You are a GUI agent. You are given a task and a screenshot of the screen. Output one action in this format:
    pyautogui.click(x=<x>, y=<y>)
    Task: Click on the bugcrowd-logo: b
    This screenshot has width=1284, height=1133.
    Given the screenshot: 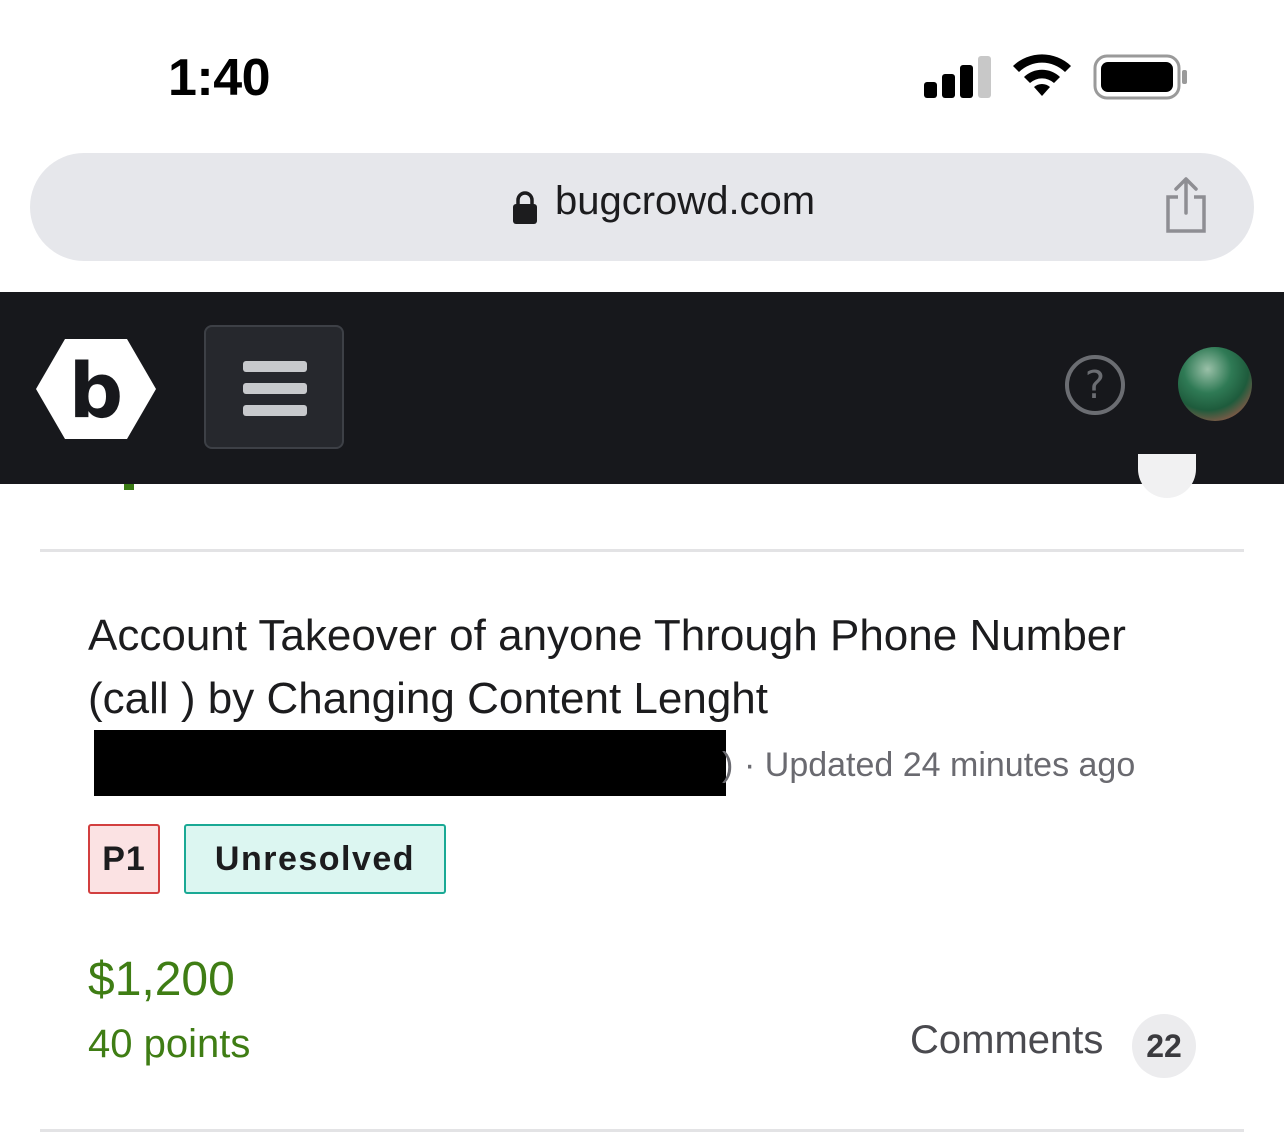 What is the action you would take?
    pyautogui.click(x=96, y=389)
    